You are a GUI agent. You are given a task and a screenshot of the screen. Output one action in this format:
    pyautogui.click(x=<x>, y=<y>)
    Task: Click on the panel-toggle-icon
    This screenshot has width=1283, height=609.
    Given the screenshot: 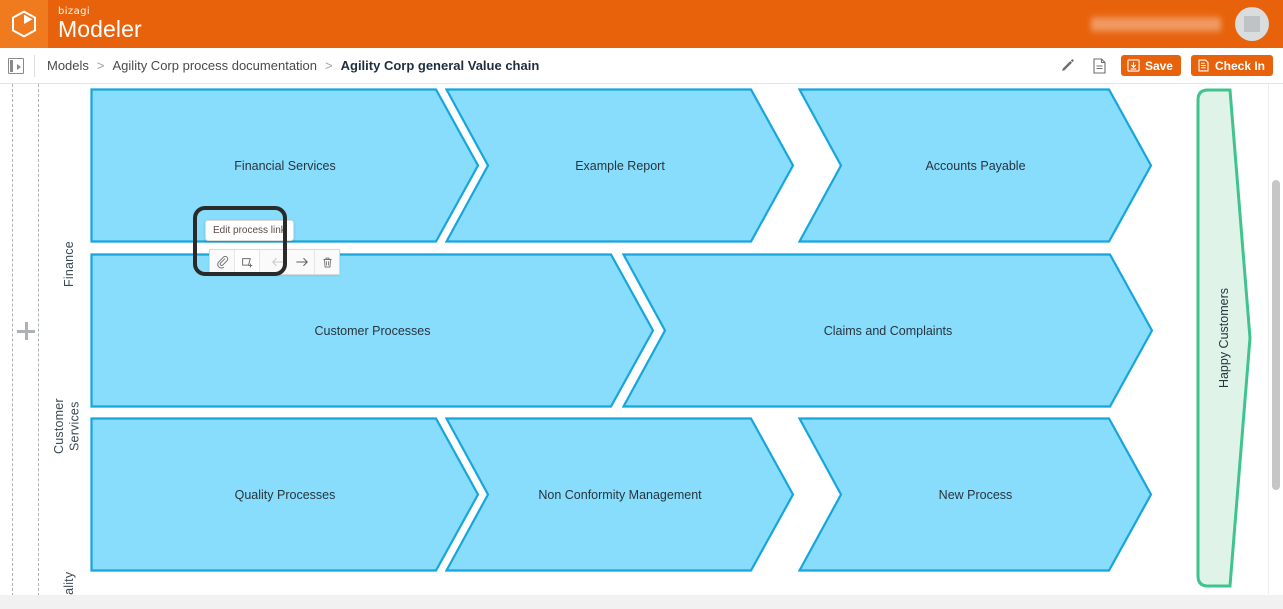 What is the action you would take?
    pyautogui.click(x=16, y=65)
    